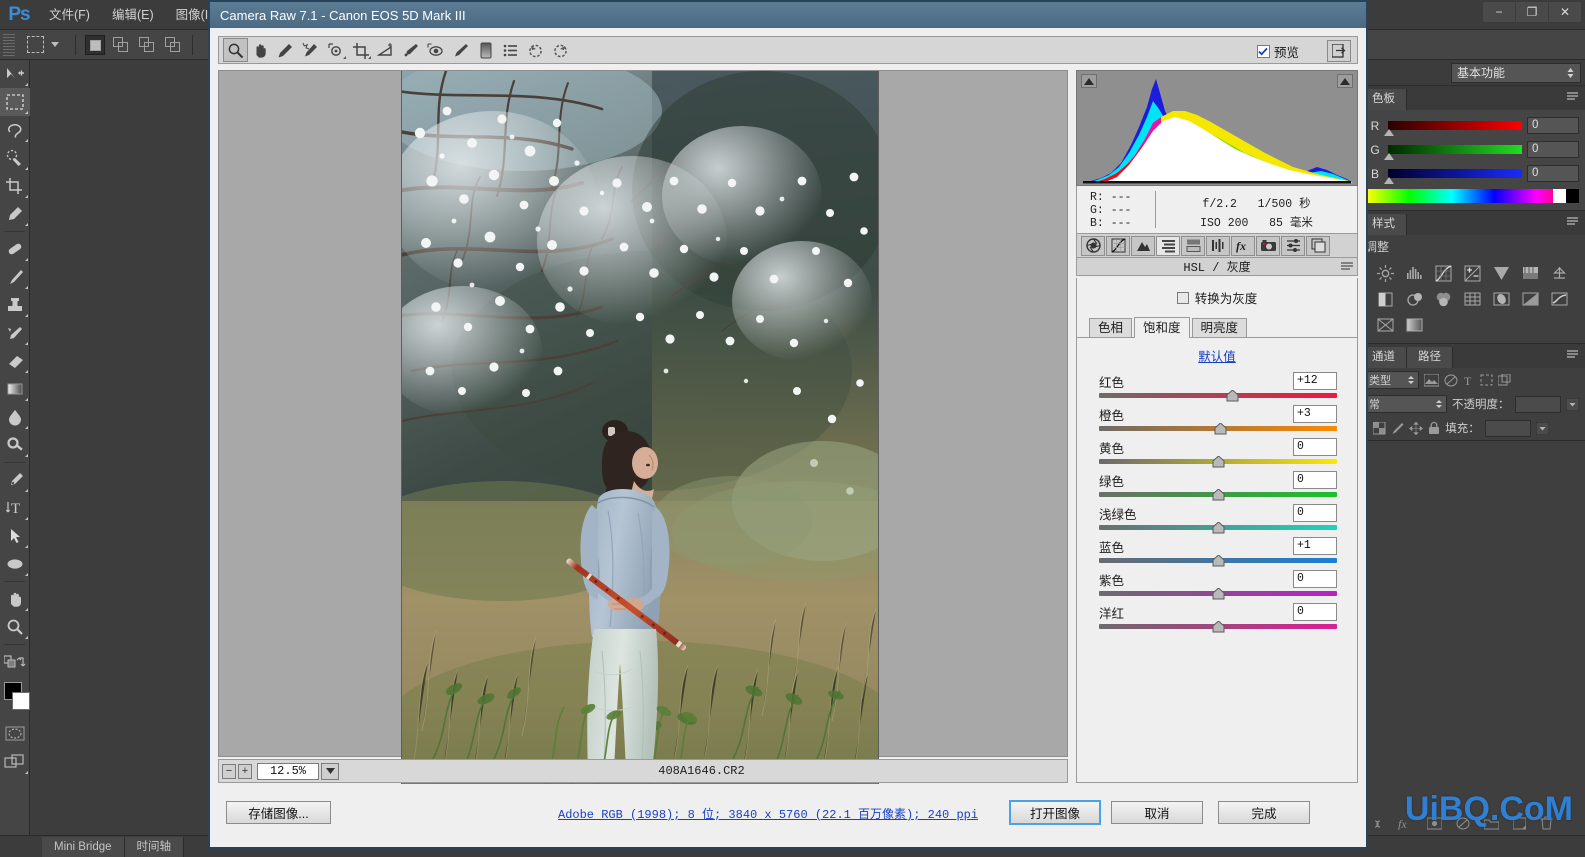 Image resolution: width=1585 pixels, height=857 pixels. Describe the element at coordinates (1268, 245) in the screenshot. I see `tab-camera-calibration` at that location.